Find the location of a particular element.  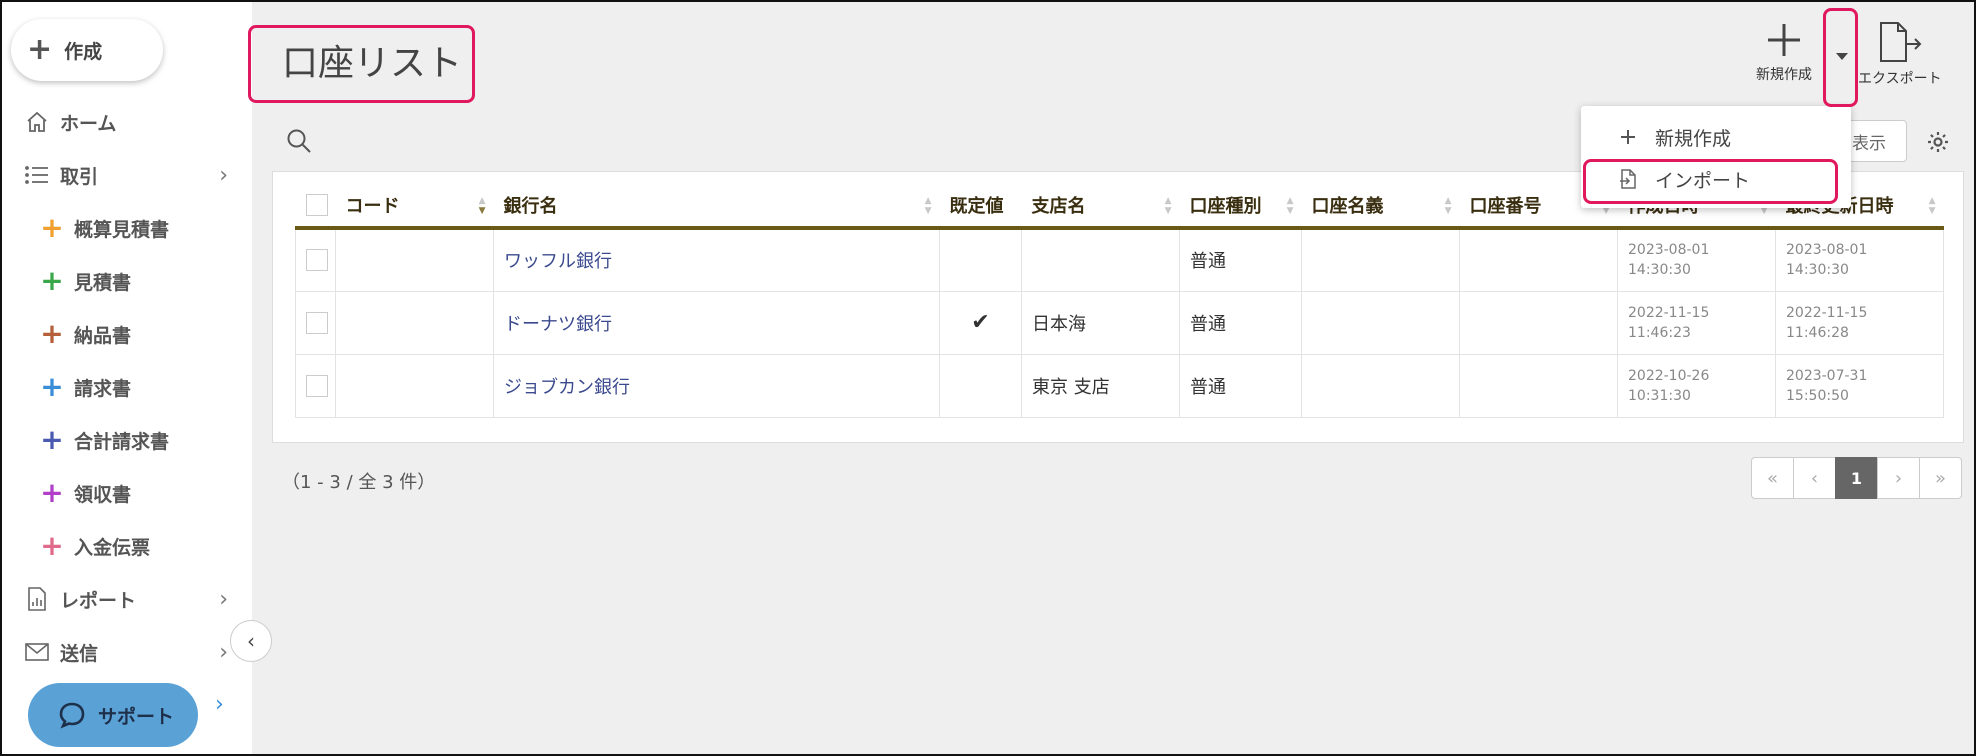

sidebar-item-invoice: + 請求書 is located at coordinates (127, 387).